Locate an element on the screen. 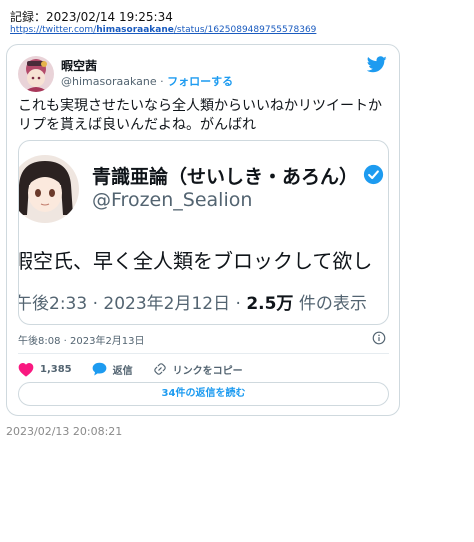 This screenshot has height=542, width=474. speech-bubble-icon is located at coordinates (99, 369).